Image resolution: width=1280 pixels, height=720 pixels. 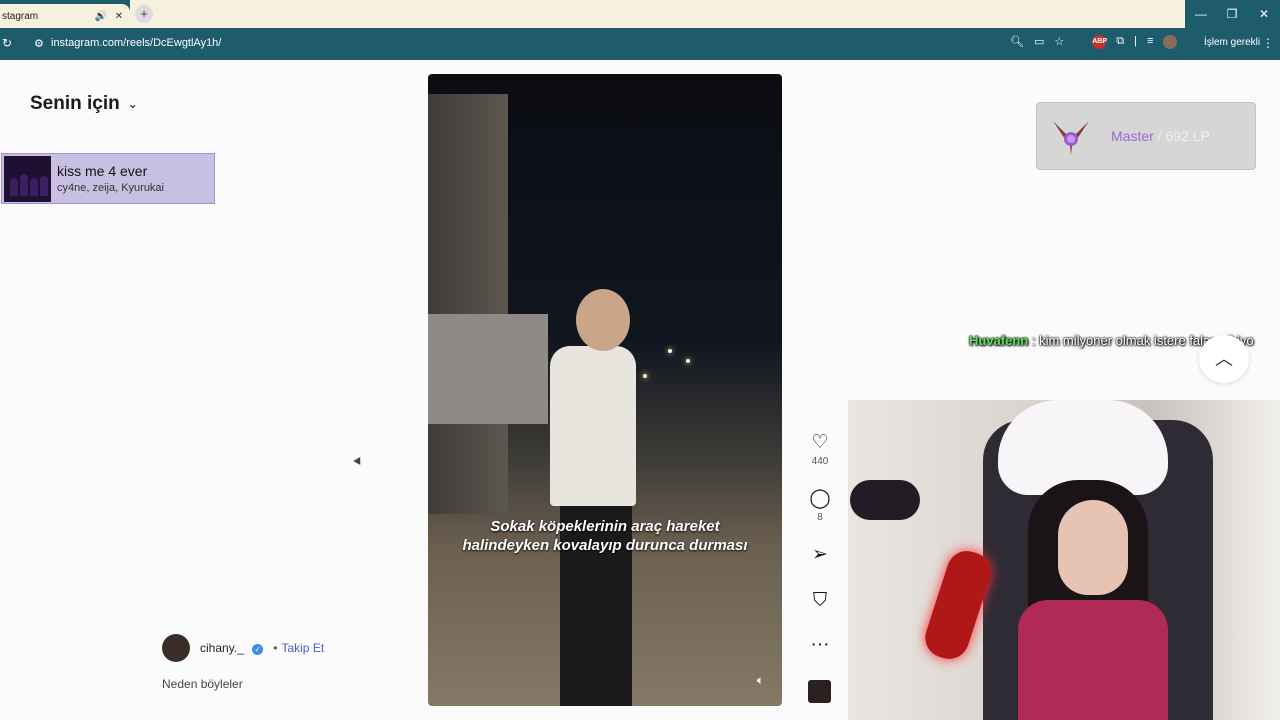 What do you see at coordinates (75, 103) in the screenshot?
I see `feed-title: Senin için` at bounding box center [75, 103].